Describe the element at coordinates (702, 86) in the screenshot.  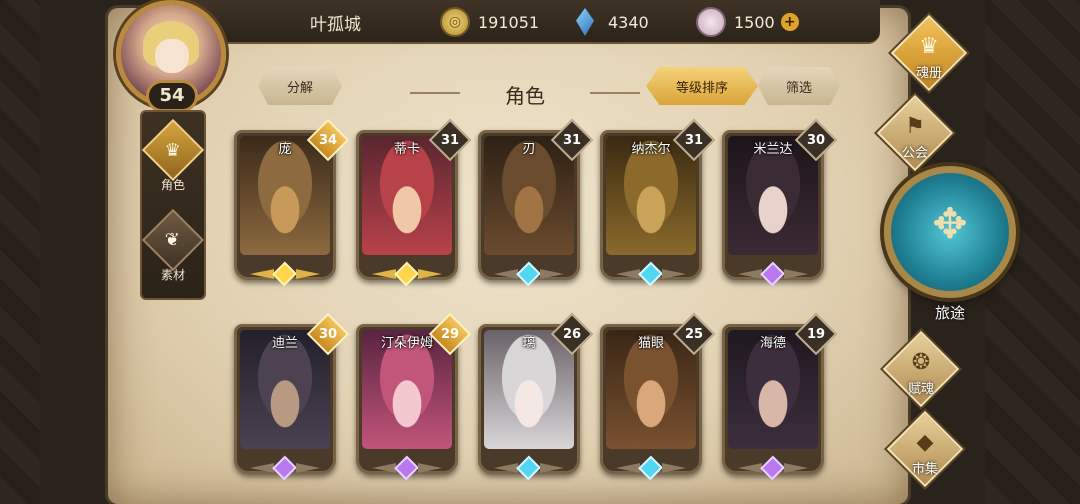
I see `sort-by-level-button: 等级排序` at that location.